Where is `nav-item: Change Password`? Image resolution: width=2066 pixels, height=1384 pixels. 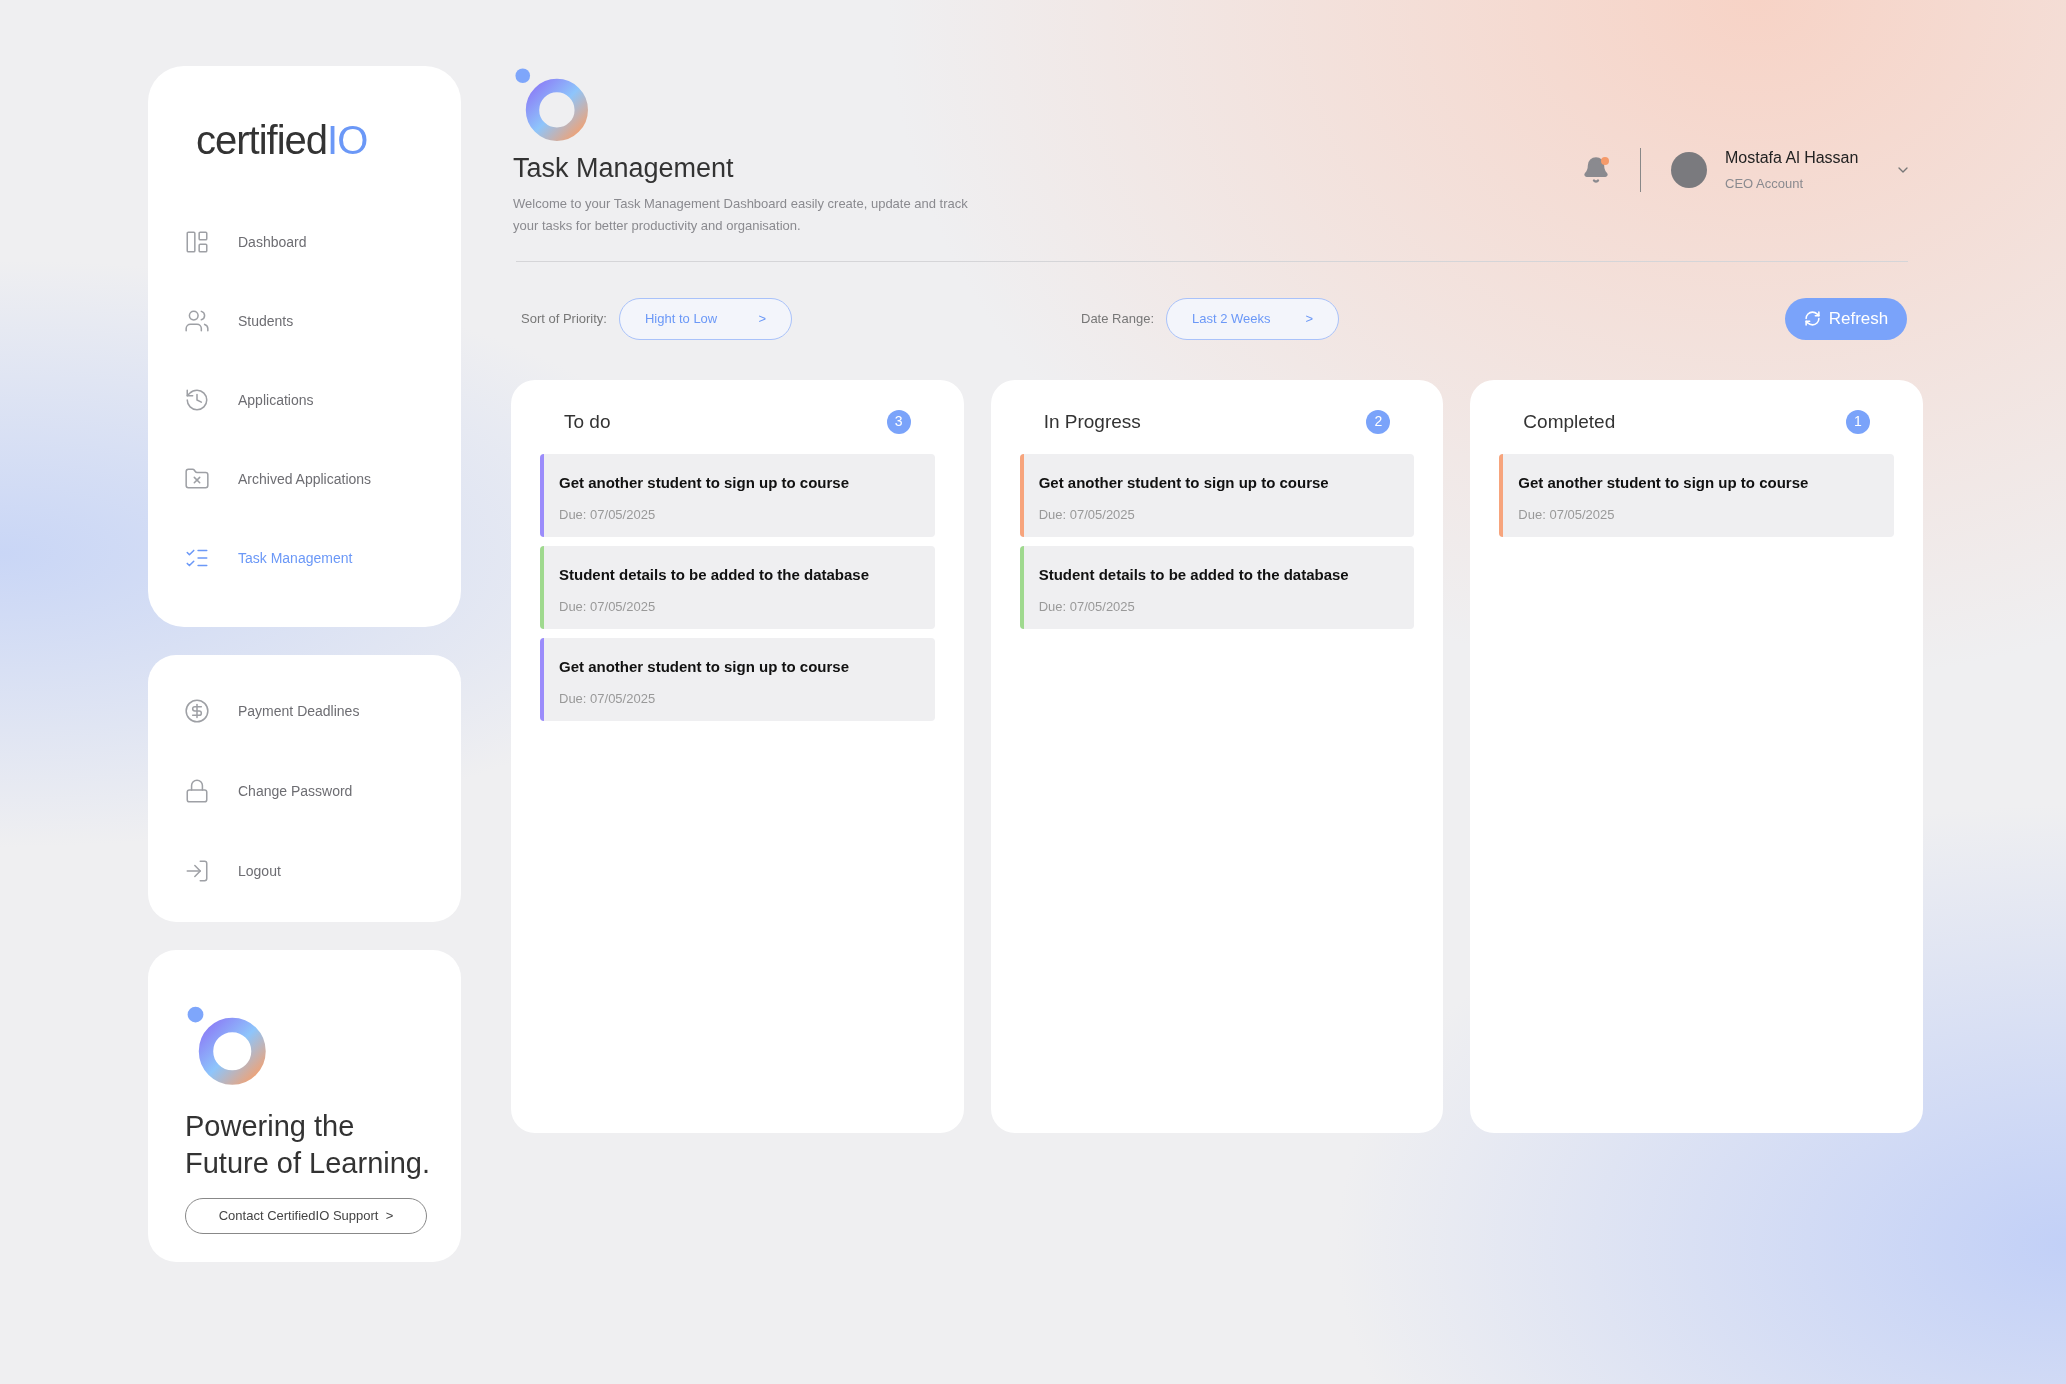 nav-item: Change Password is located at coordinates (304, 791).